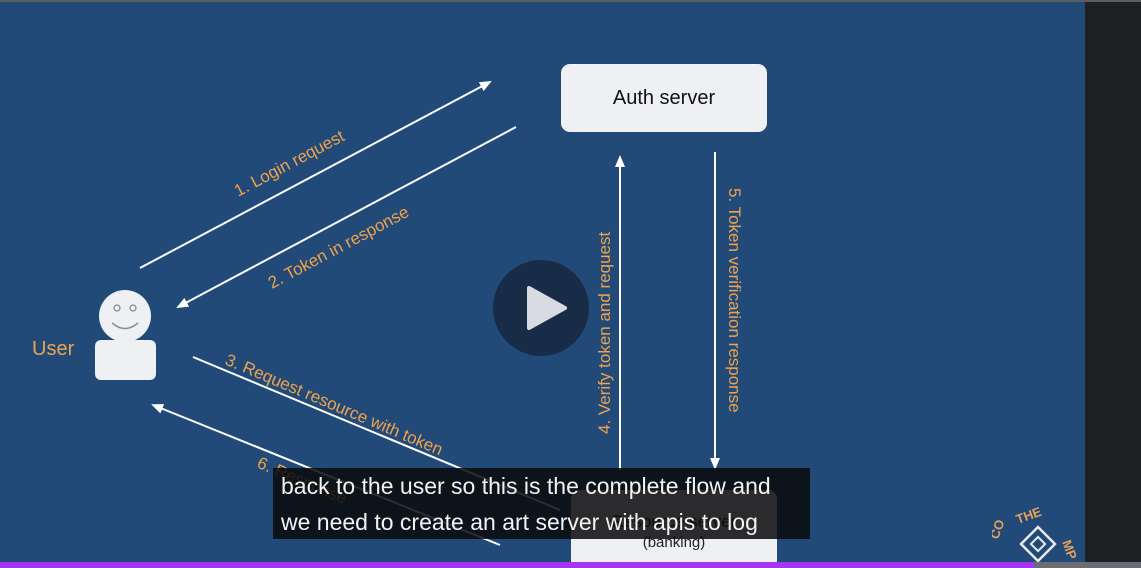 Image resolution: width=1141 pixels, height=568 pixels. What do you see at coordinates (734, 300) in the screenshot?
I see `step5-label: 5. Token verification response` at bounding box center [734, 300].